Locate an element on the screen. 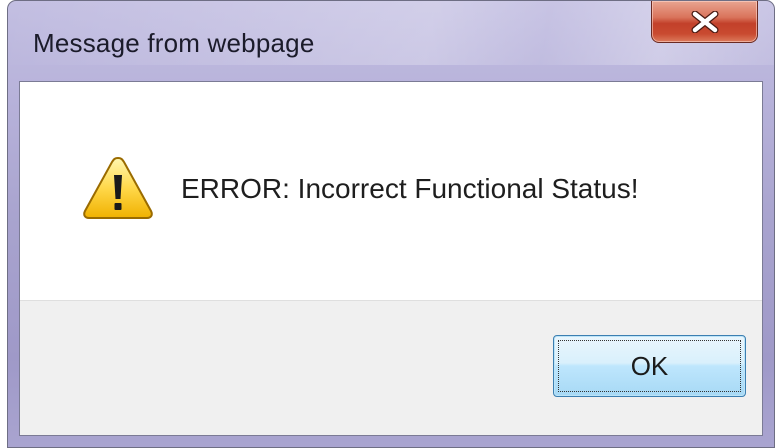 The image size is (775, 448). dialog-title: Message from webpage is located at coordinates (174, 43).